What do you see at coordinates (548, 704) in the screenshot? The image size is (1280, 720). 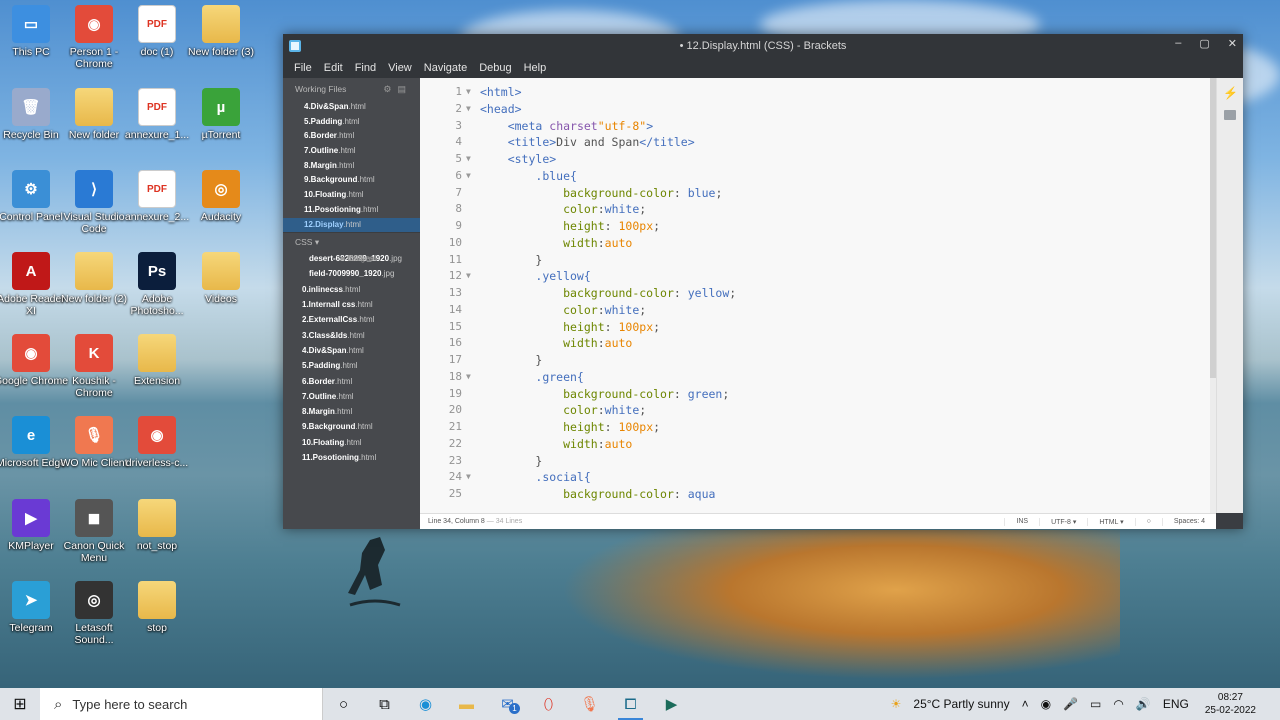 I see `opera-icon: ⬯` at bounding box center [548, 704].